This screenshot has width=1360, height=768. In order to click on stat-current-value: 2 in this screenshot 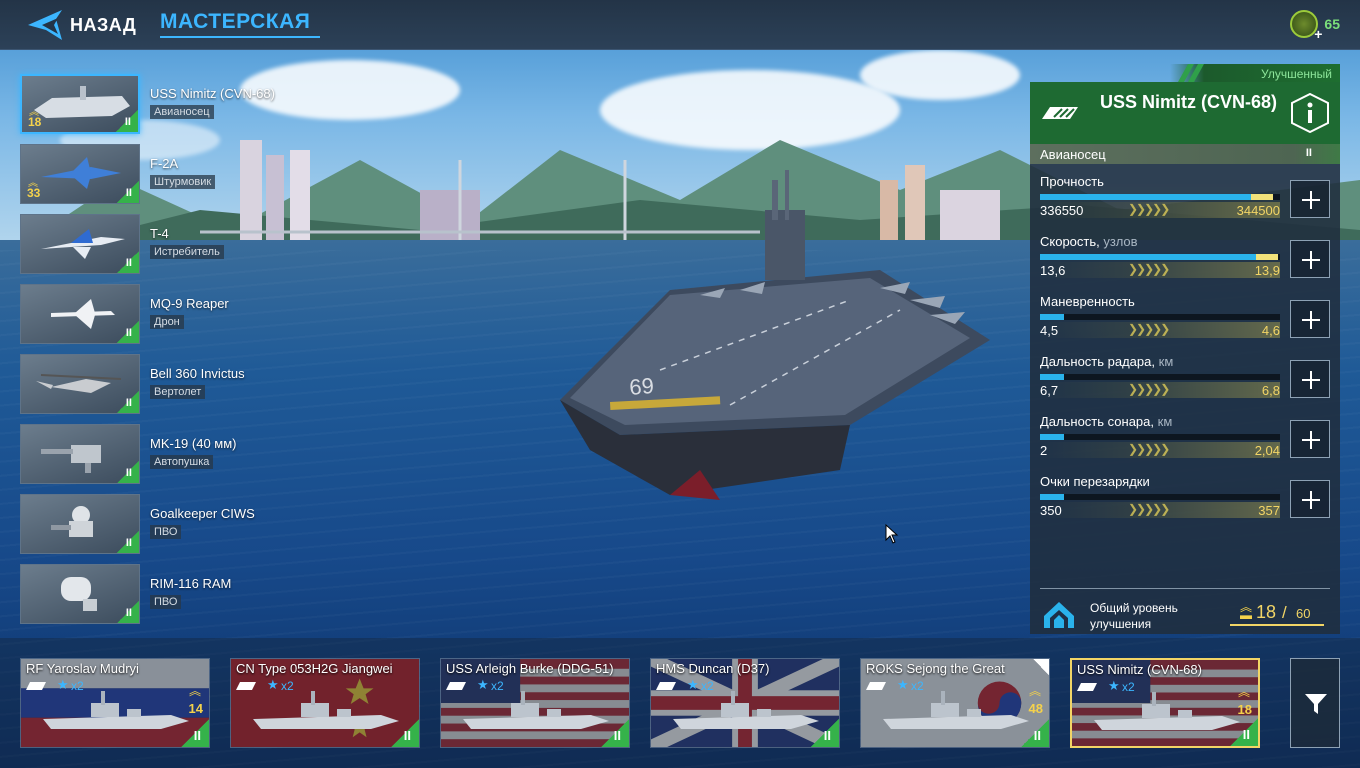, I will do `click(1044, 450)`.